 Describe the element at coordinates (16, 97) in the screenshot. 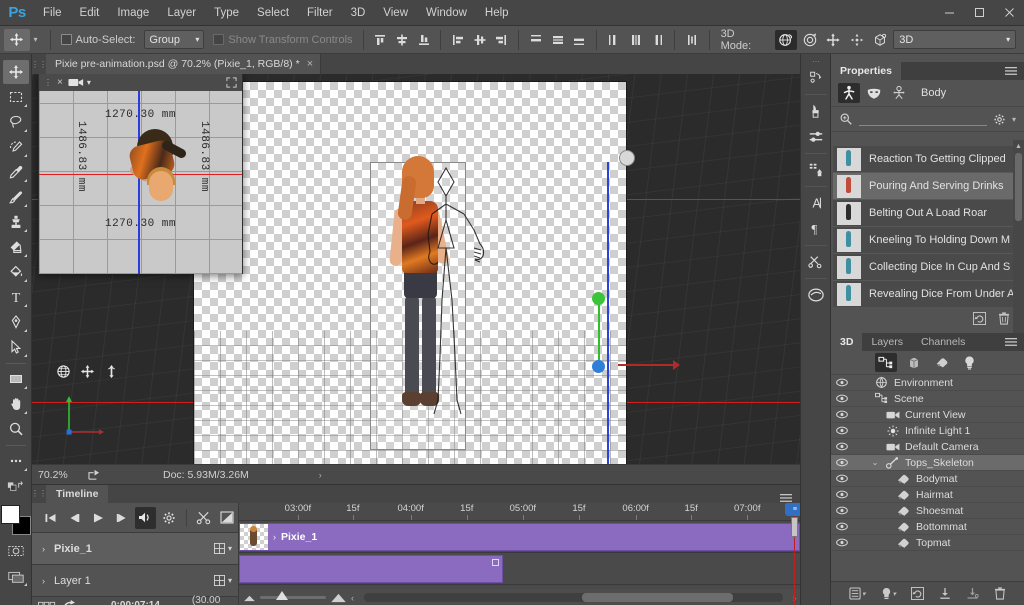

I see `rectangular-marquee-tool` at that location.